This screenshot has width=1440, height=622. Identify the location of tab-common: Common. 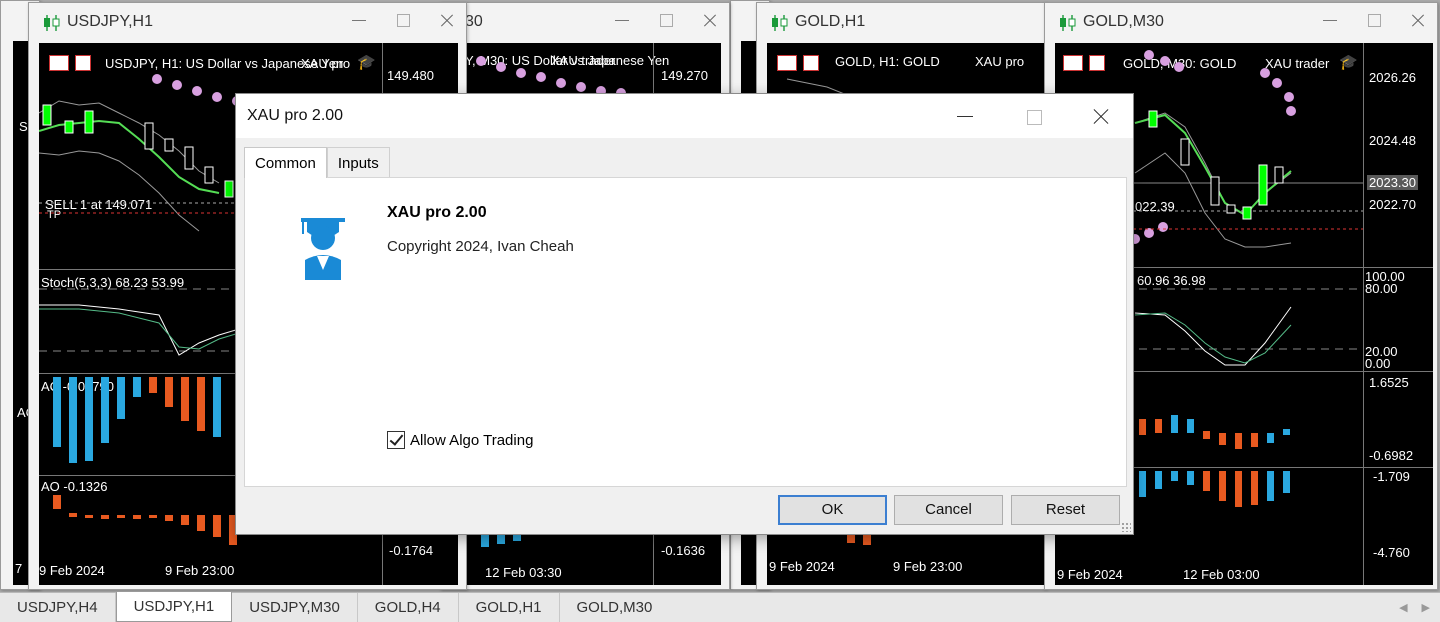
(285, 162).